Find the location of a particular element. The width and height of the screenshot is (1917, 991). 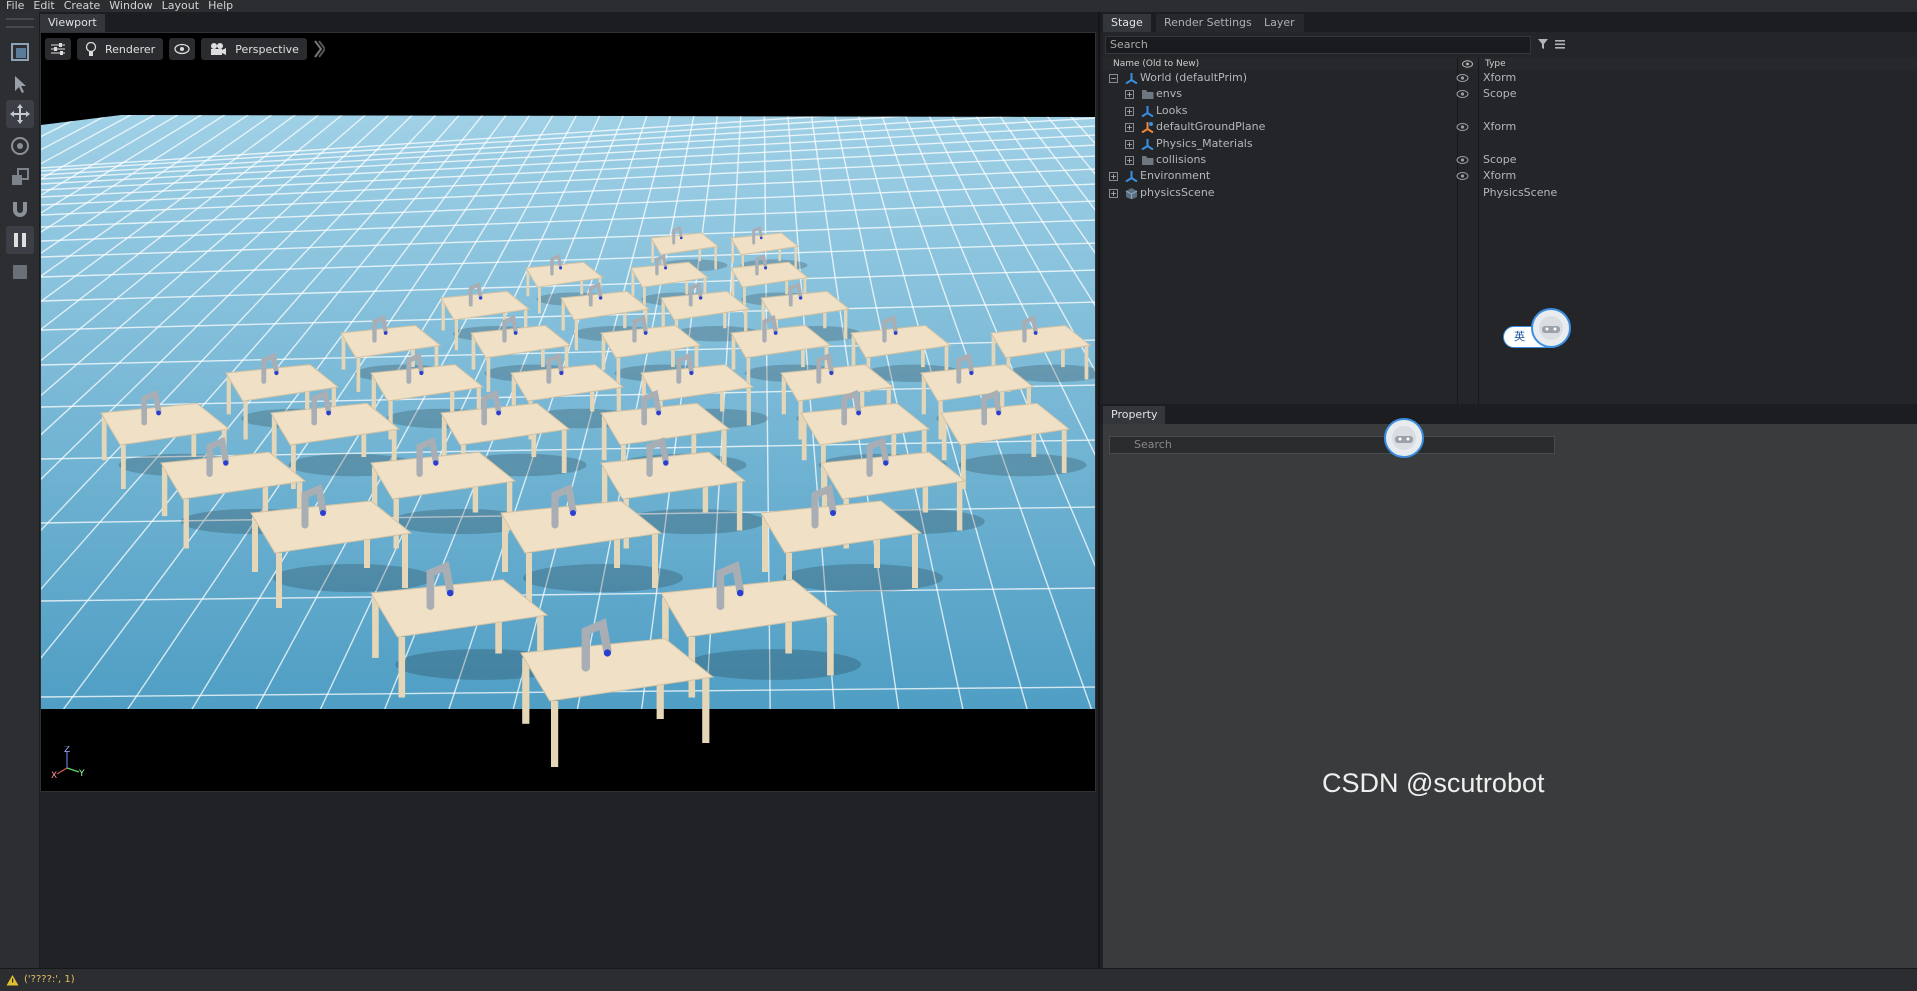

prim-type: Scope is located at coordinates (1500, 94).